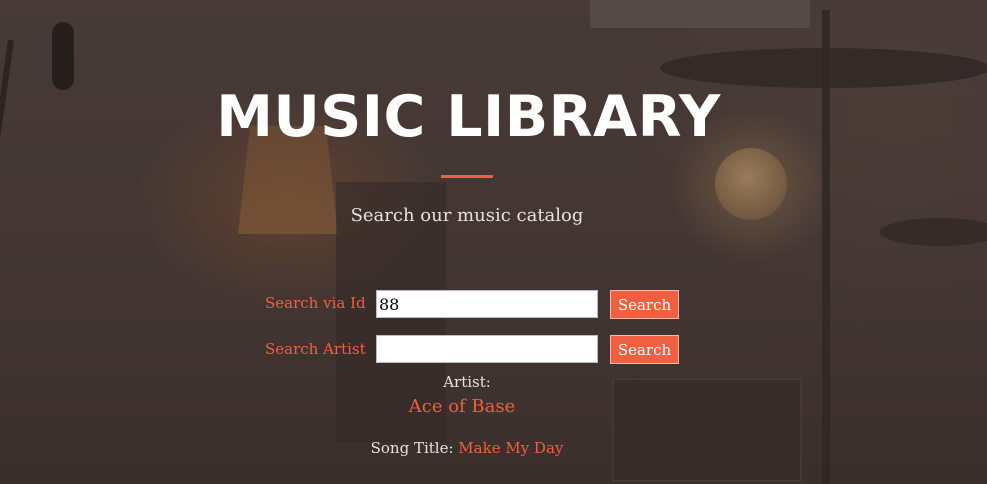 The image size is (987, 484). I want to click on search-artist-label: Search Artist, so click(315, 349).